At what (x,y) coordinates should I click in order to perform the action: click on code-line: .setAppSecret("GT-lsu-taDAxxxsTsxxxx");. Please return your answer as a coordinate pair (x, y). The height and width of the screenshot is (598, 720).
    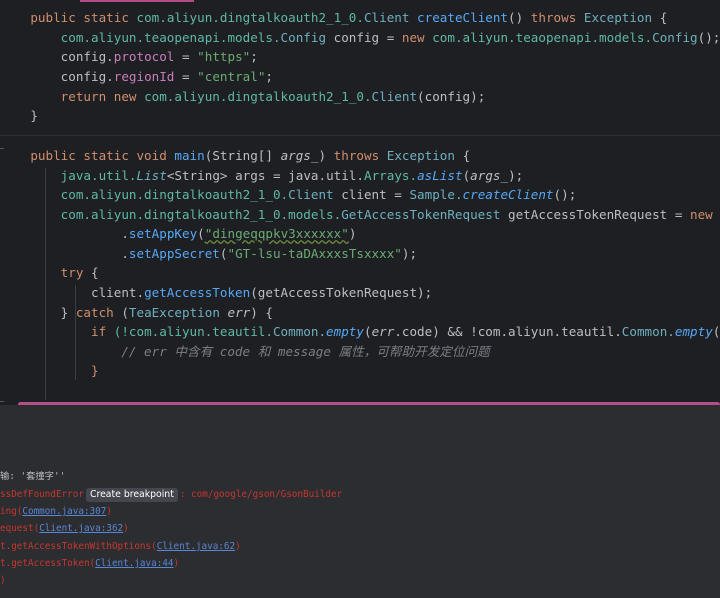
    Looking at the image, I should click on (208, 254).